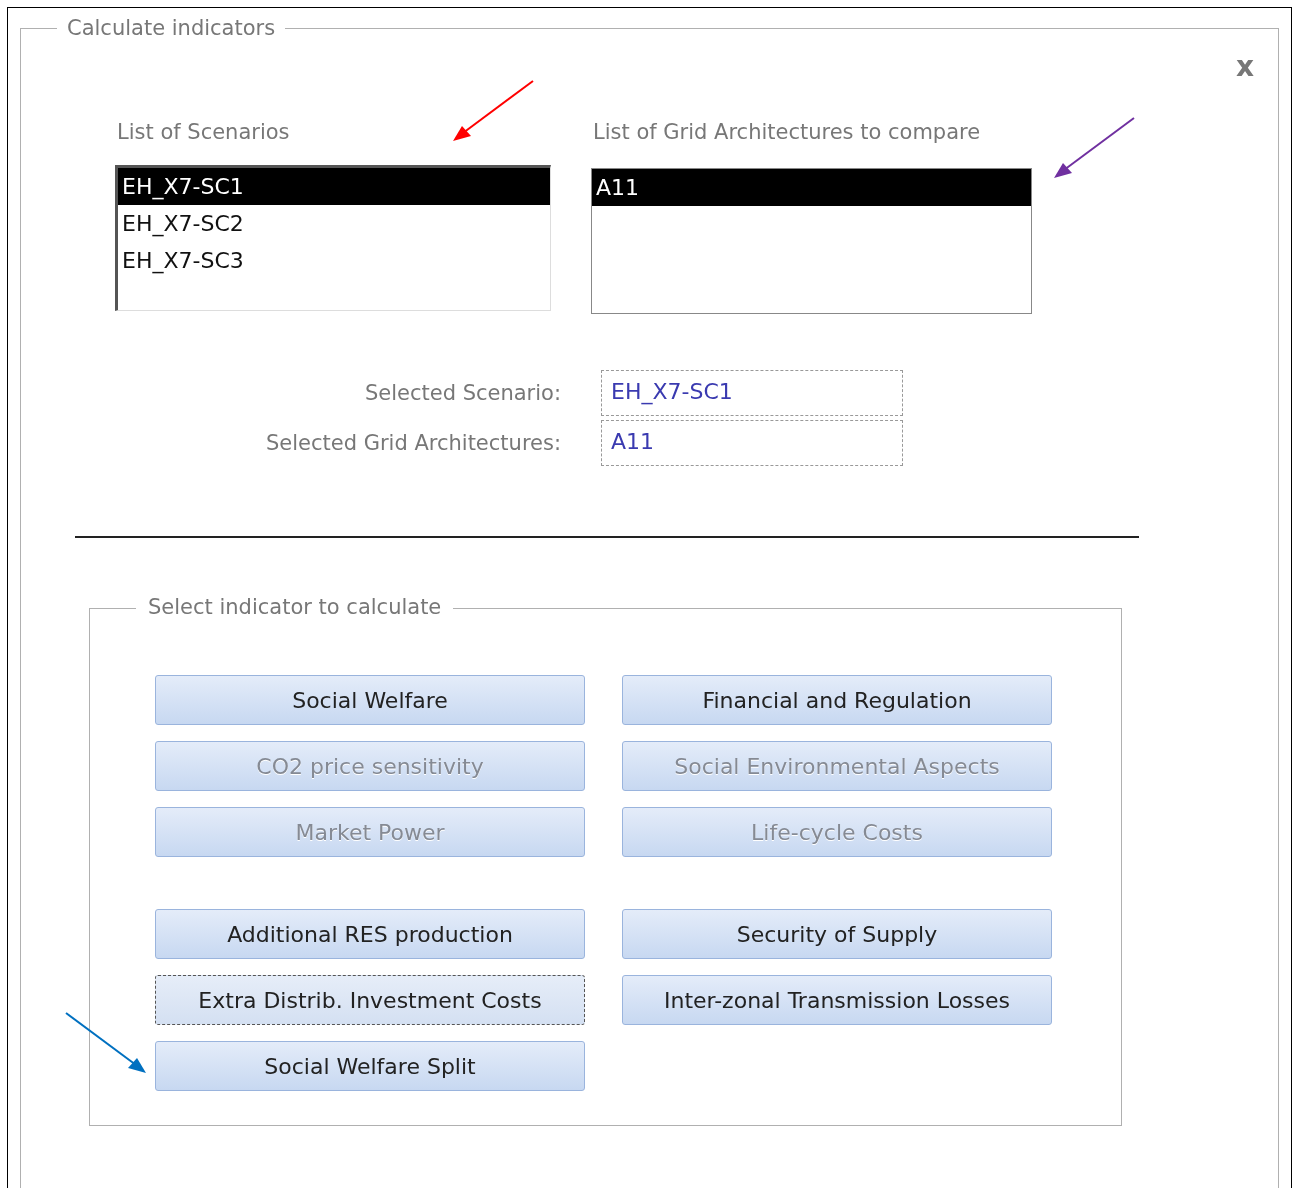 The image size is (1301, 1188). Describe the element at coordinates (334, 186) in the screenshot. I see `list-item: EH_X7-SC1` at that location.